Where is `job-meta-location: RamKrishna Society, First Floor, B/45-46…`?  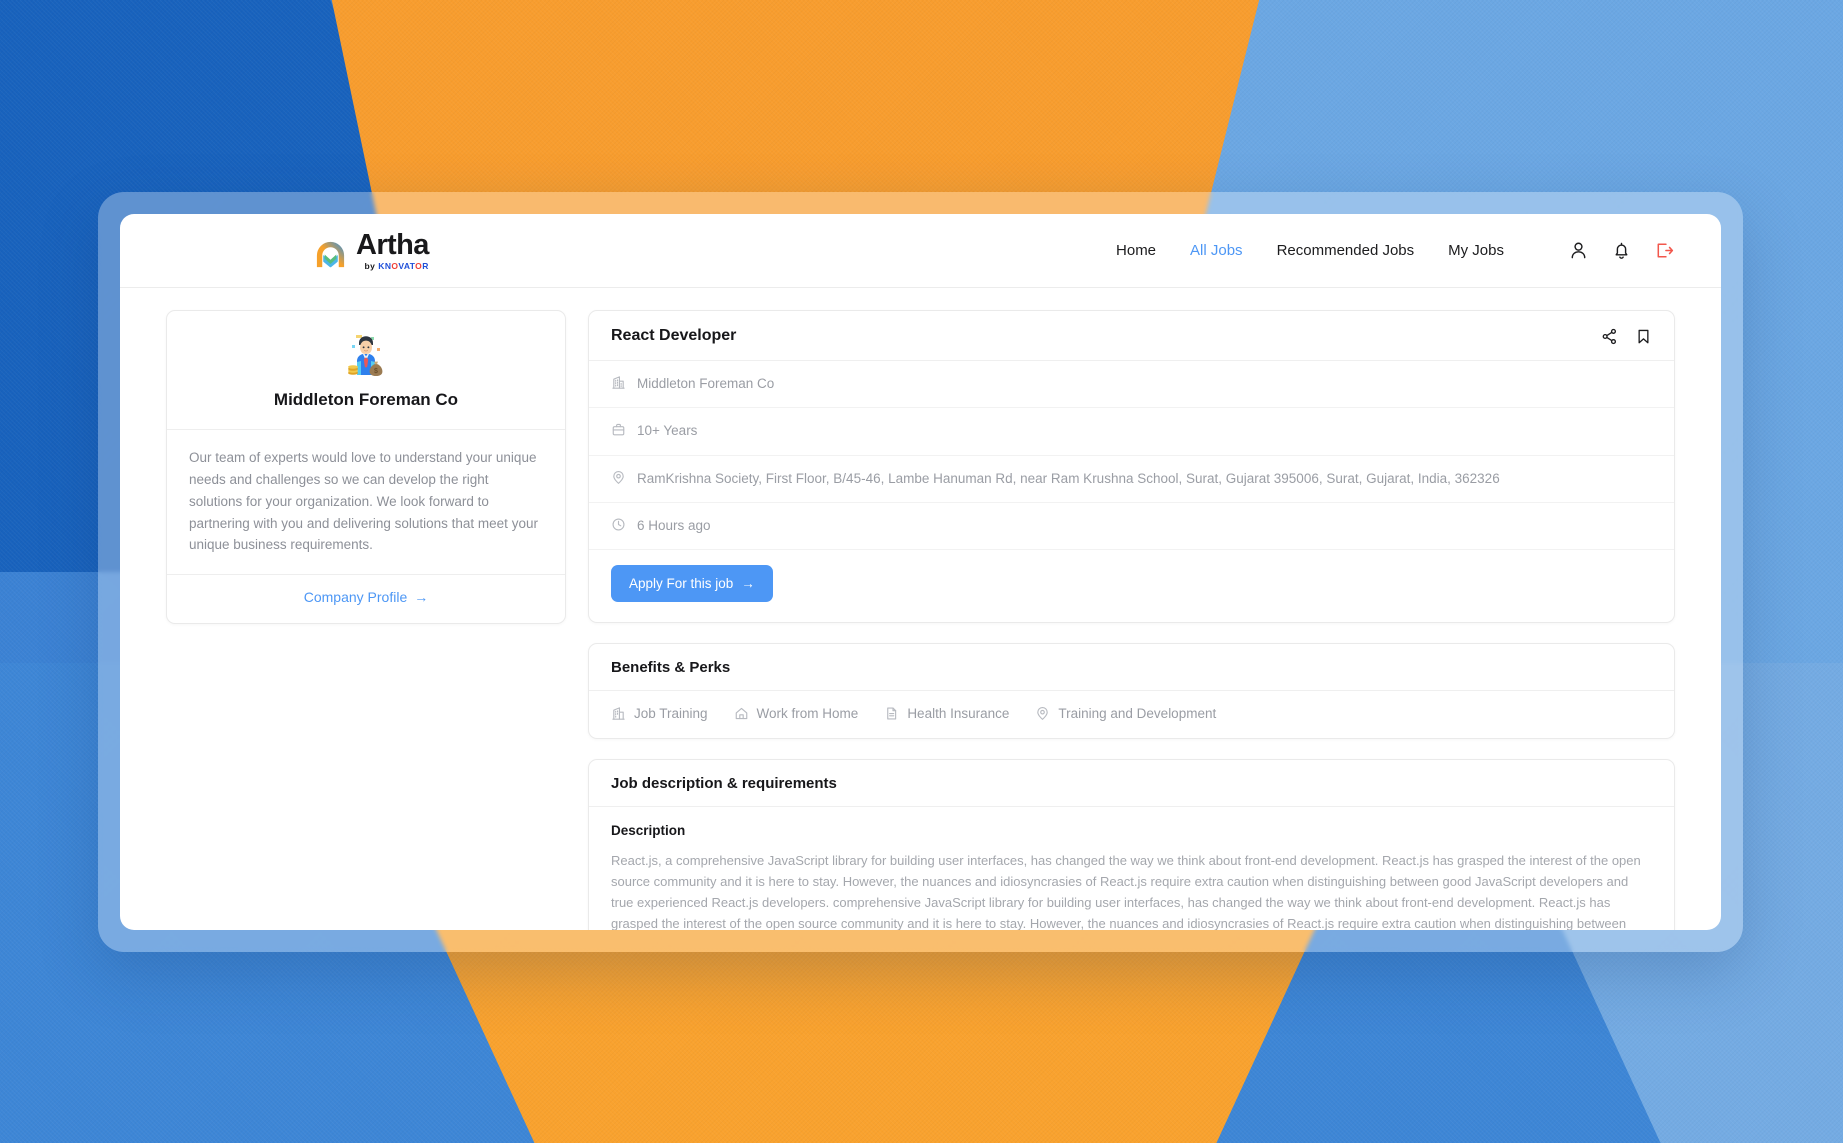 job-meta-location: RamKrishna Society, First Floor, B/45-46… is located at coordinates (1131, 479).